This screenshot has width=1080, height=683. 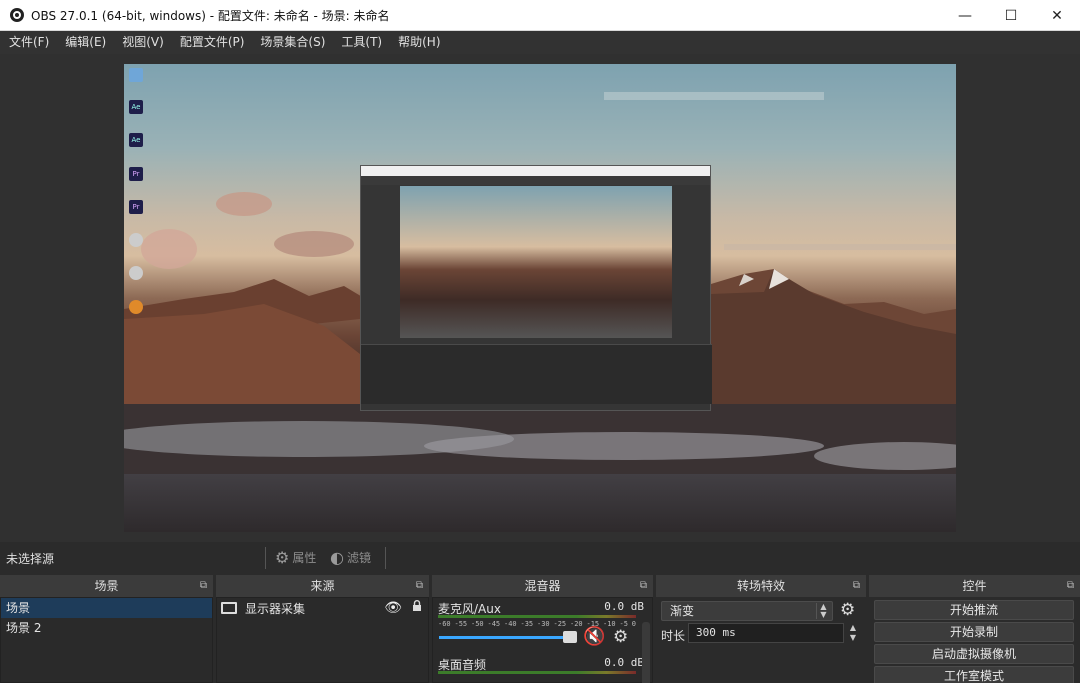 What do you see at coordinates (417, 605) in the screenshot?
I see `lock-icon` at bounding box center [417, 605].